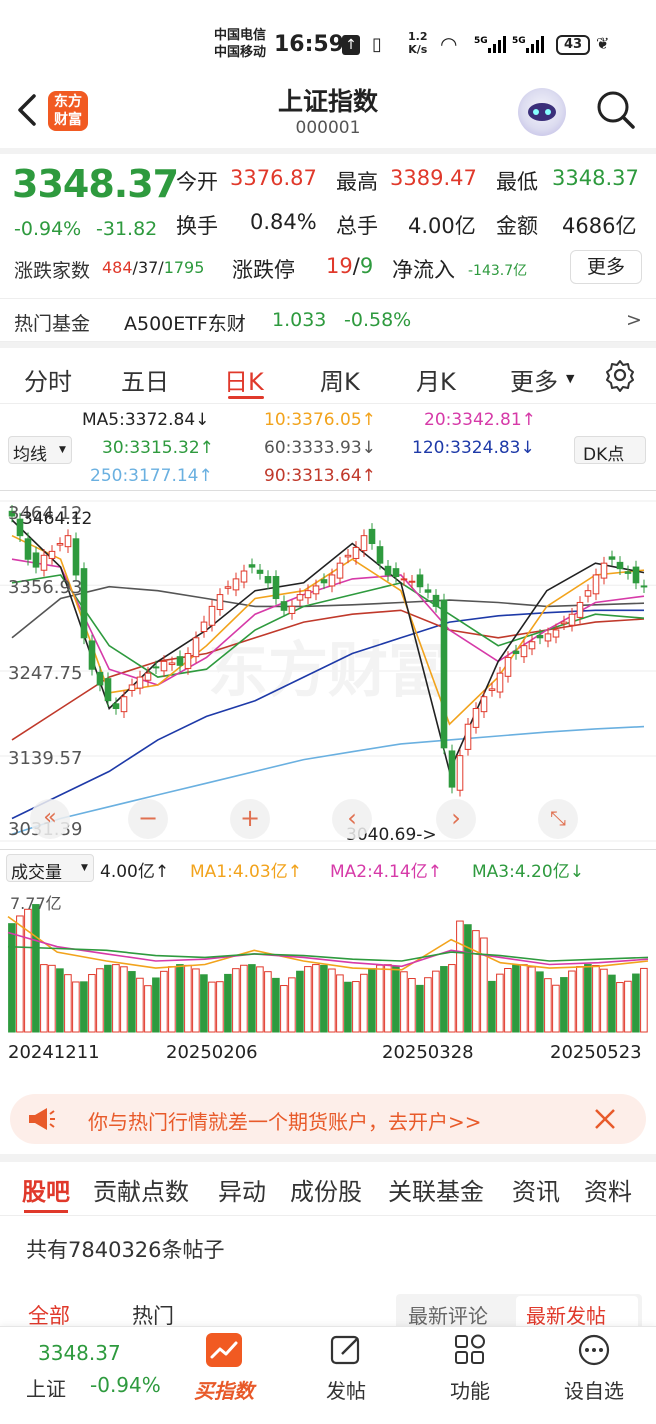 The height and width of the screenshot is (1424, 656). What do you see at coordinates (285, 1120) in the screenshot?
I see `ad-text: 你与热门行情就差一个期货账户，去开户>>` at bounding box center [285, 1120].